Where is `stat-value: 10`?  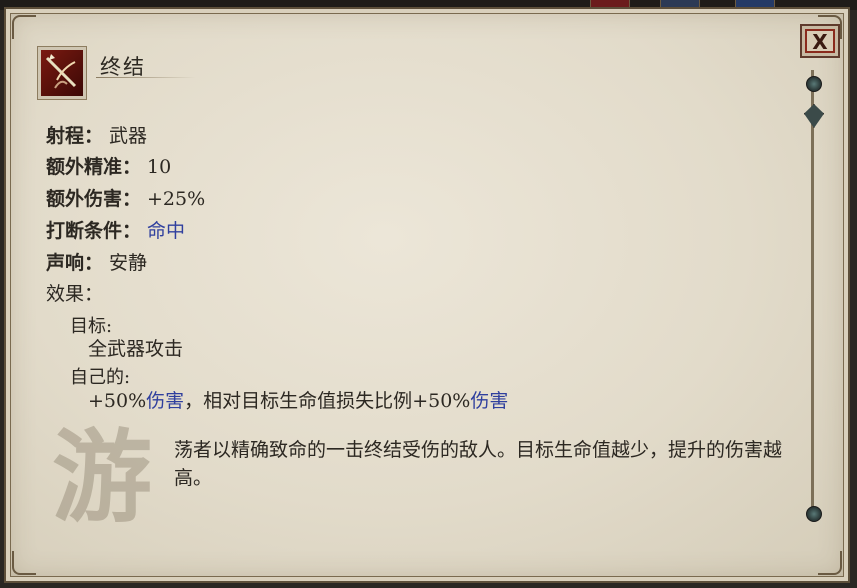 stat-value: 10 is located at coordinates (159, 167).